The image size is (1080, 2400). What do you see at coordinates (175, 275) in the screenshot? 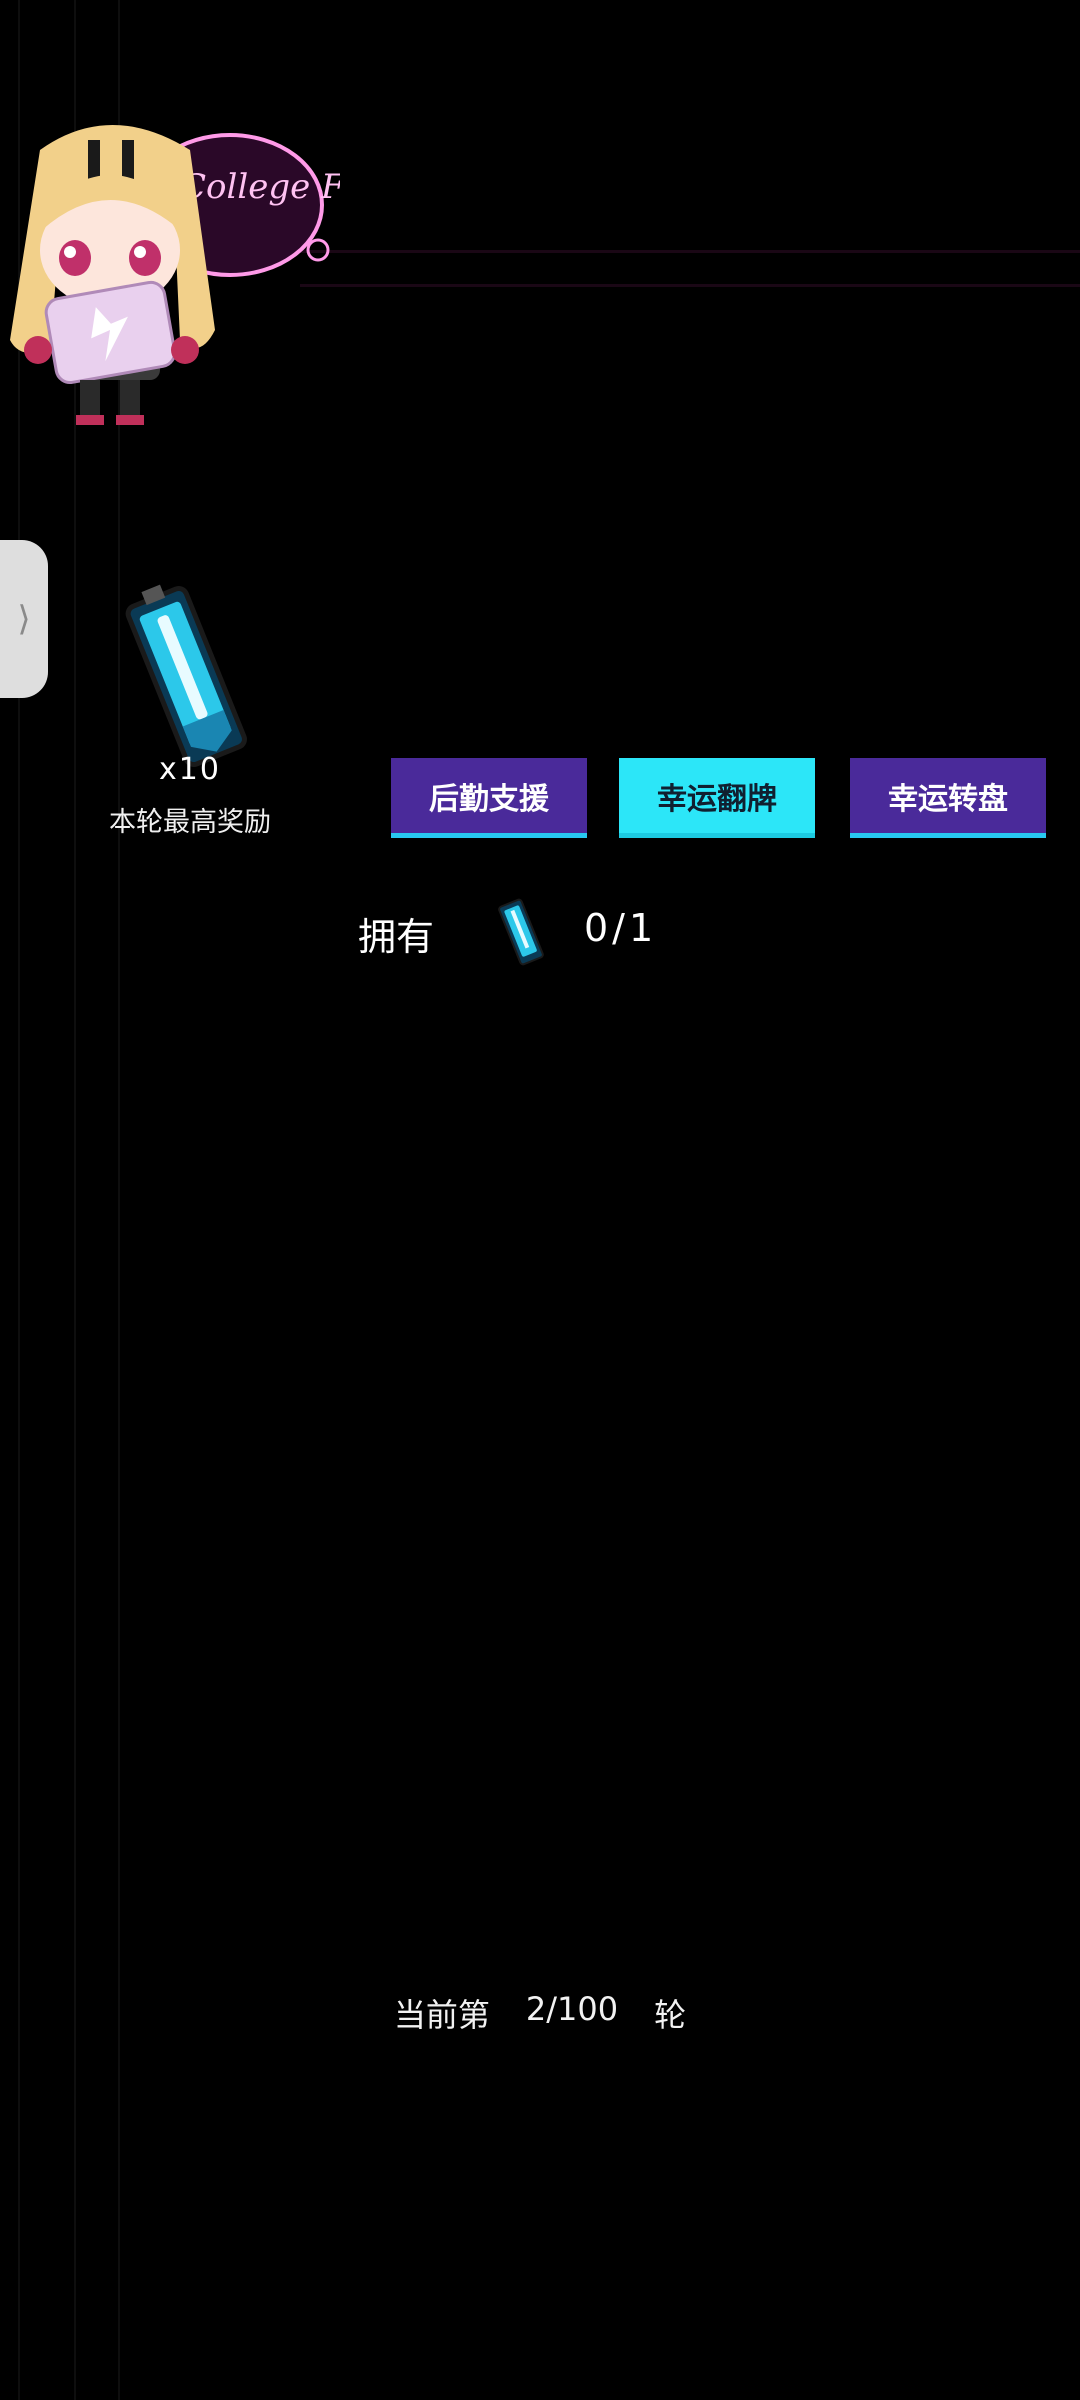
I see `mascot-logo-icon: College Fighting` at bounding box center [175, 275].